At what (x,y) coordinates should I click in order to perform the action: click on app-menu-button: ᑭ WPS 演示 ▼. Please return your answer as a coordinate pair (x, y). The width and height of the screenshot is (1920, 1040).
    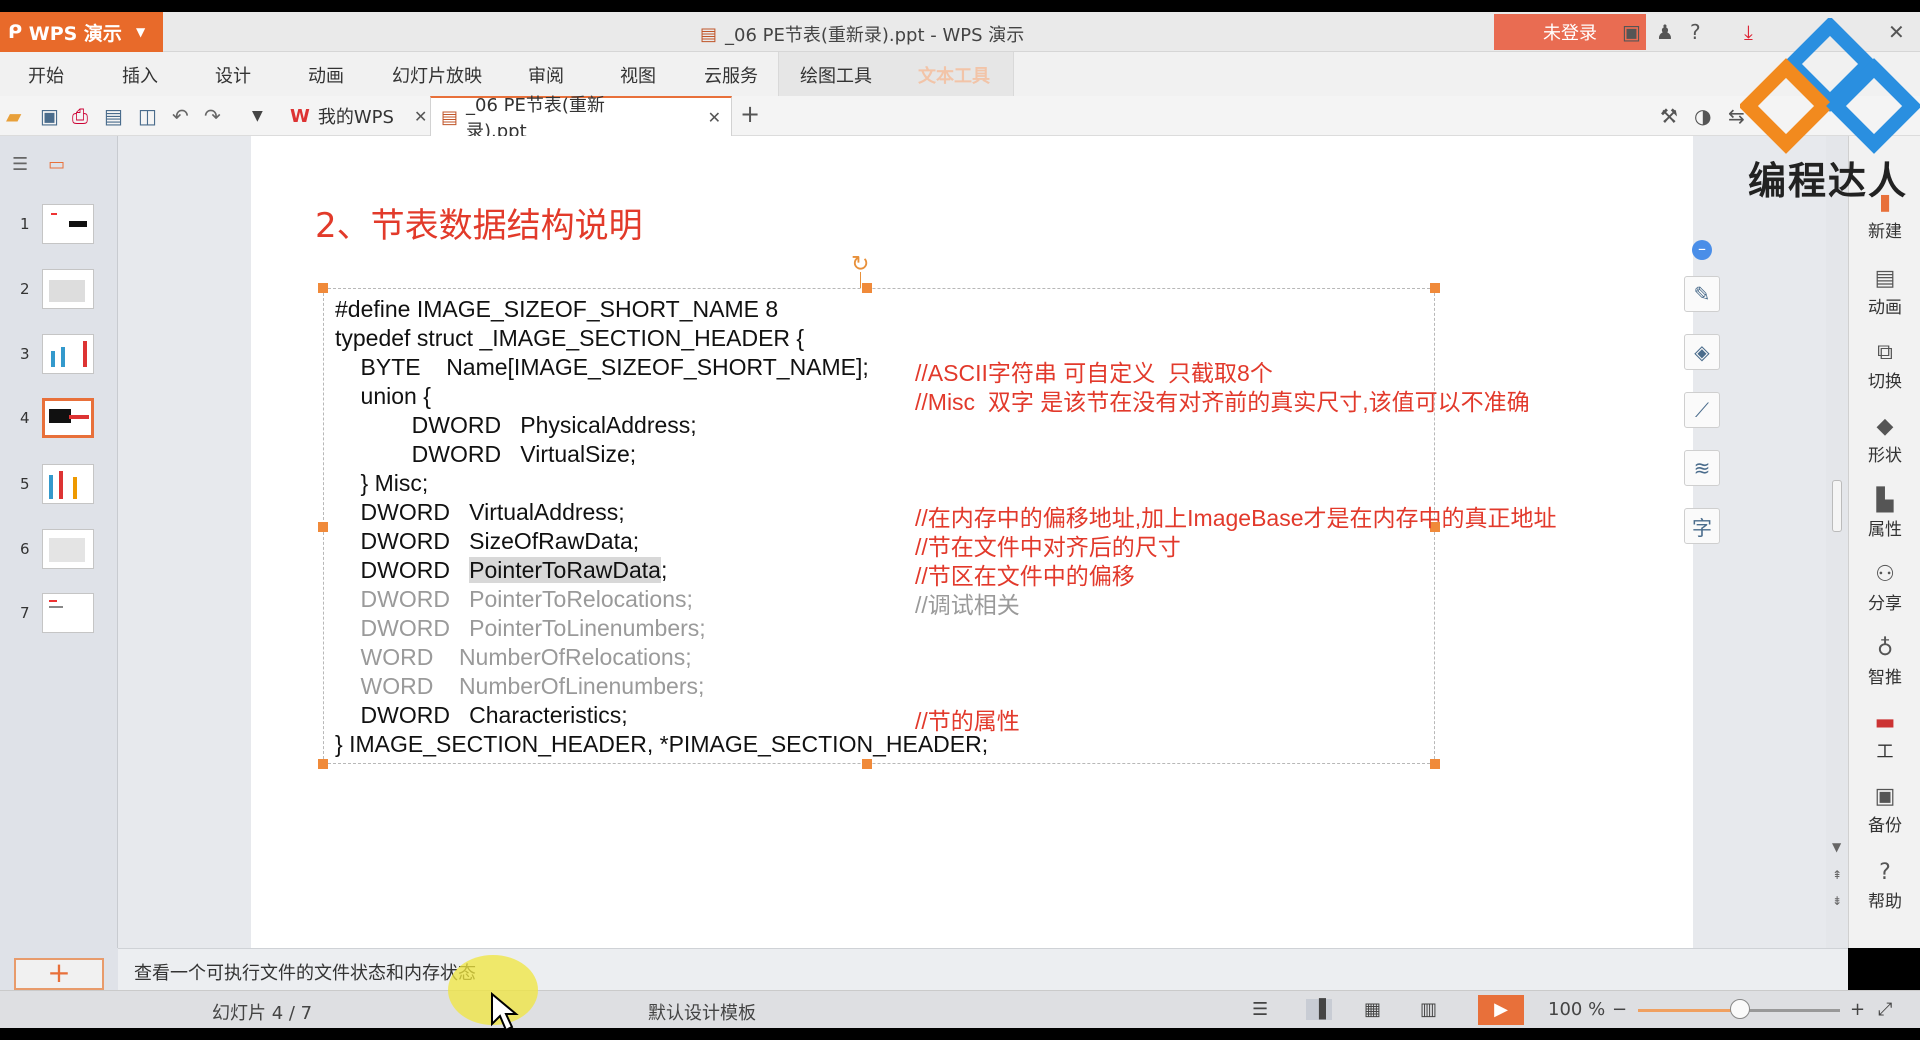
    Looking at the image, I should click on (81, 32).